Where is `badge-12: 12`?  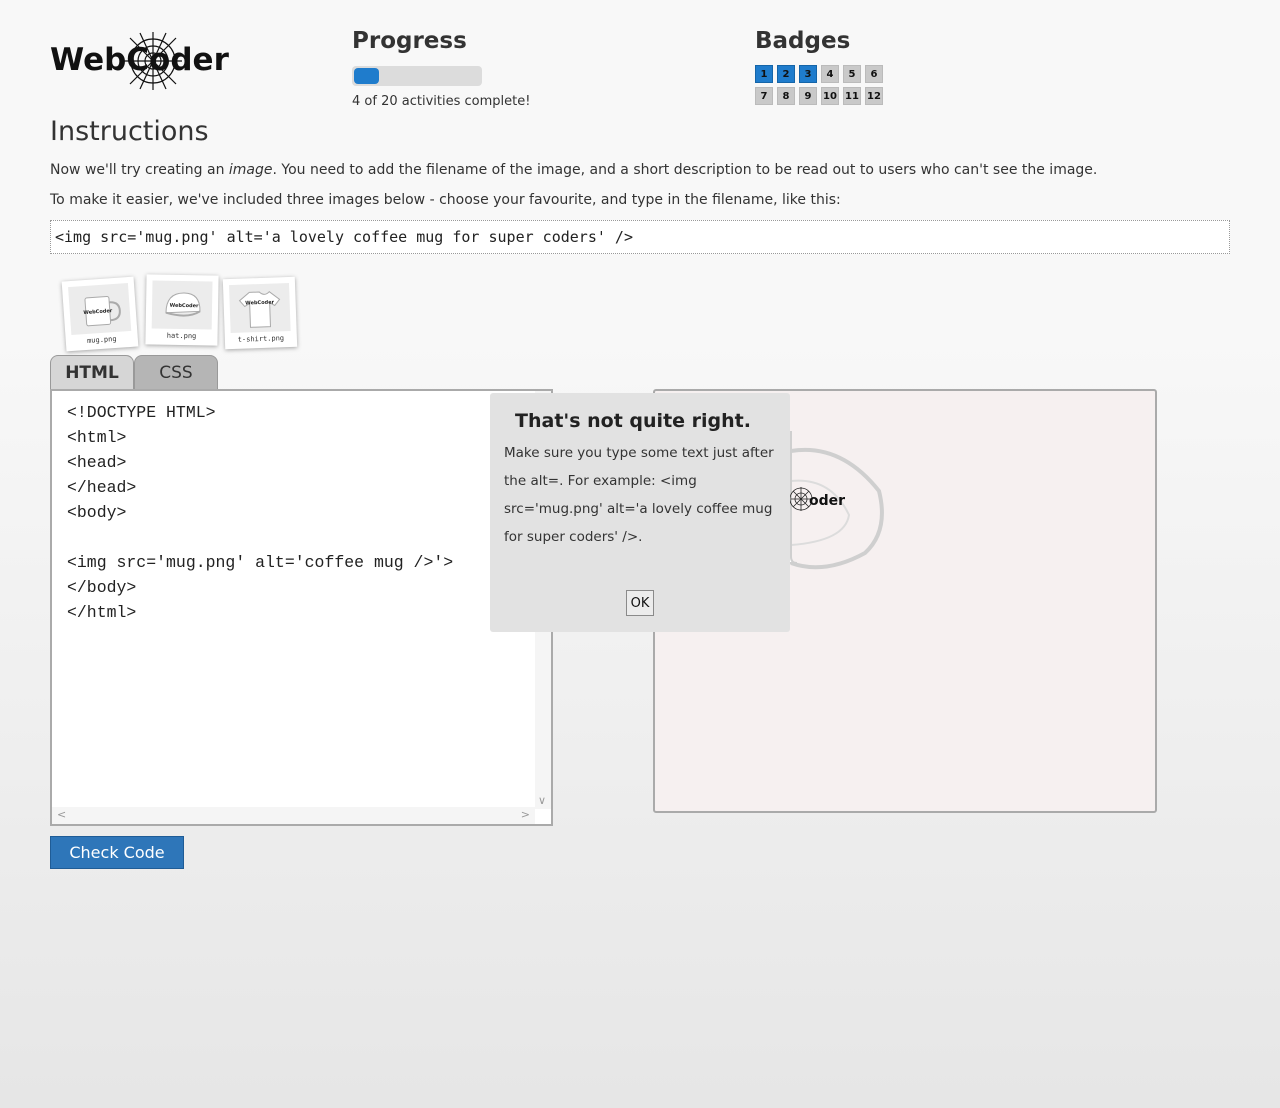 badge-12: 12 is located at coordinates (874, 96).